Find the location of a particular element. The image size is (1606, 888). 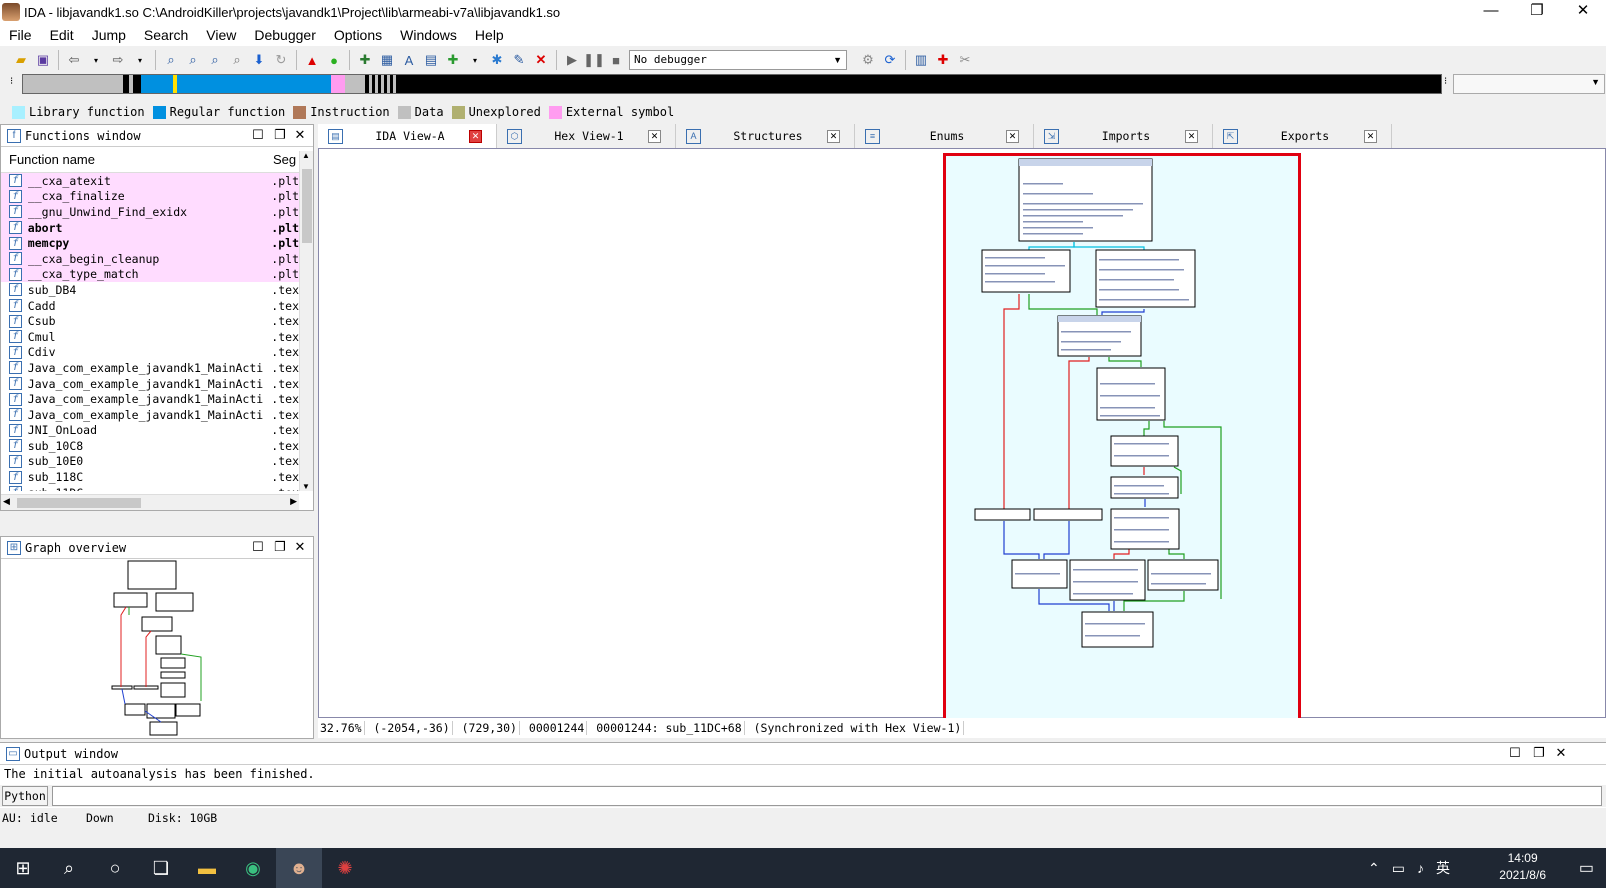

column-function-name: Function name is located at coordinates (135, 159).